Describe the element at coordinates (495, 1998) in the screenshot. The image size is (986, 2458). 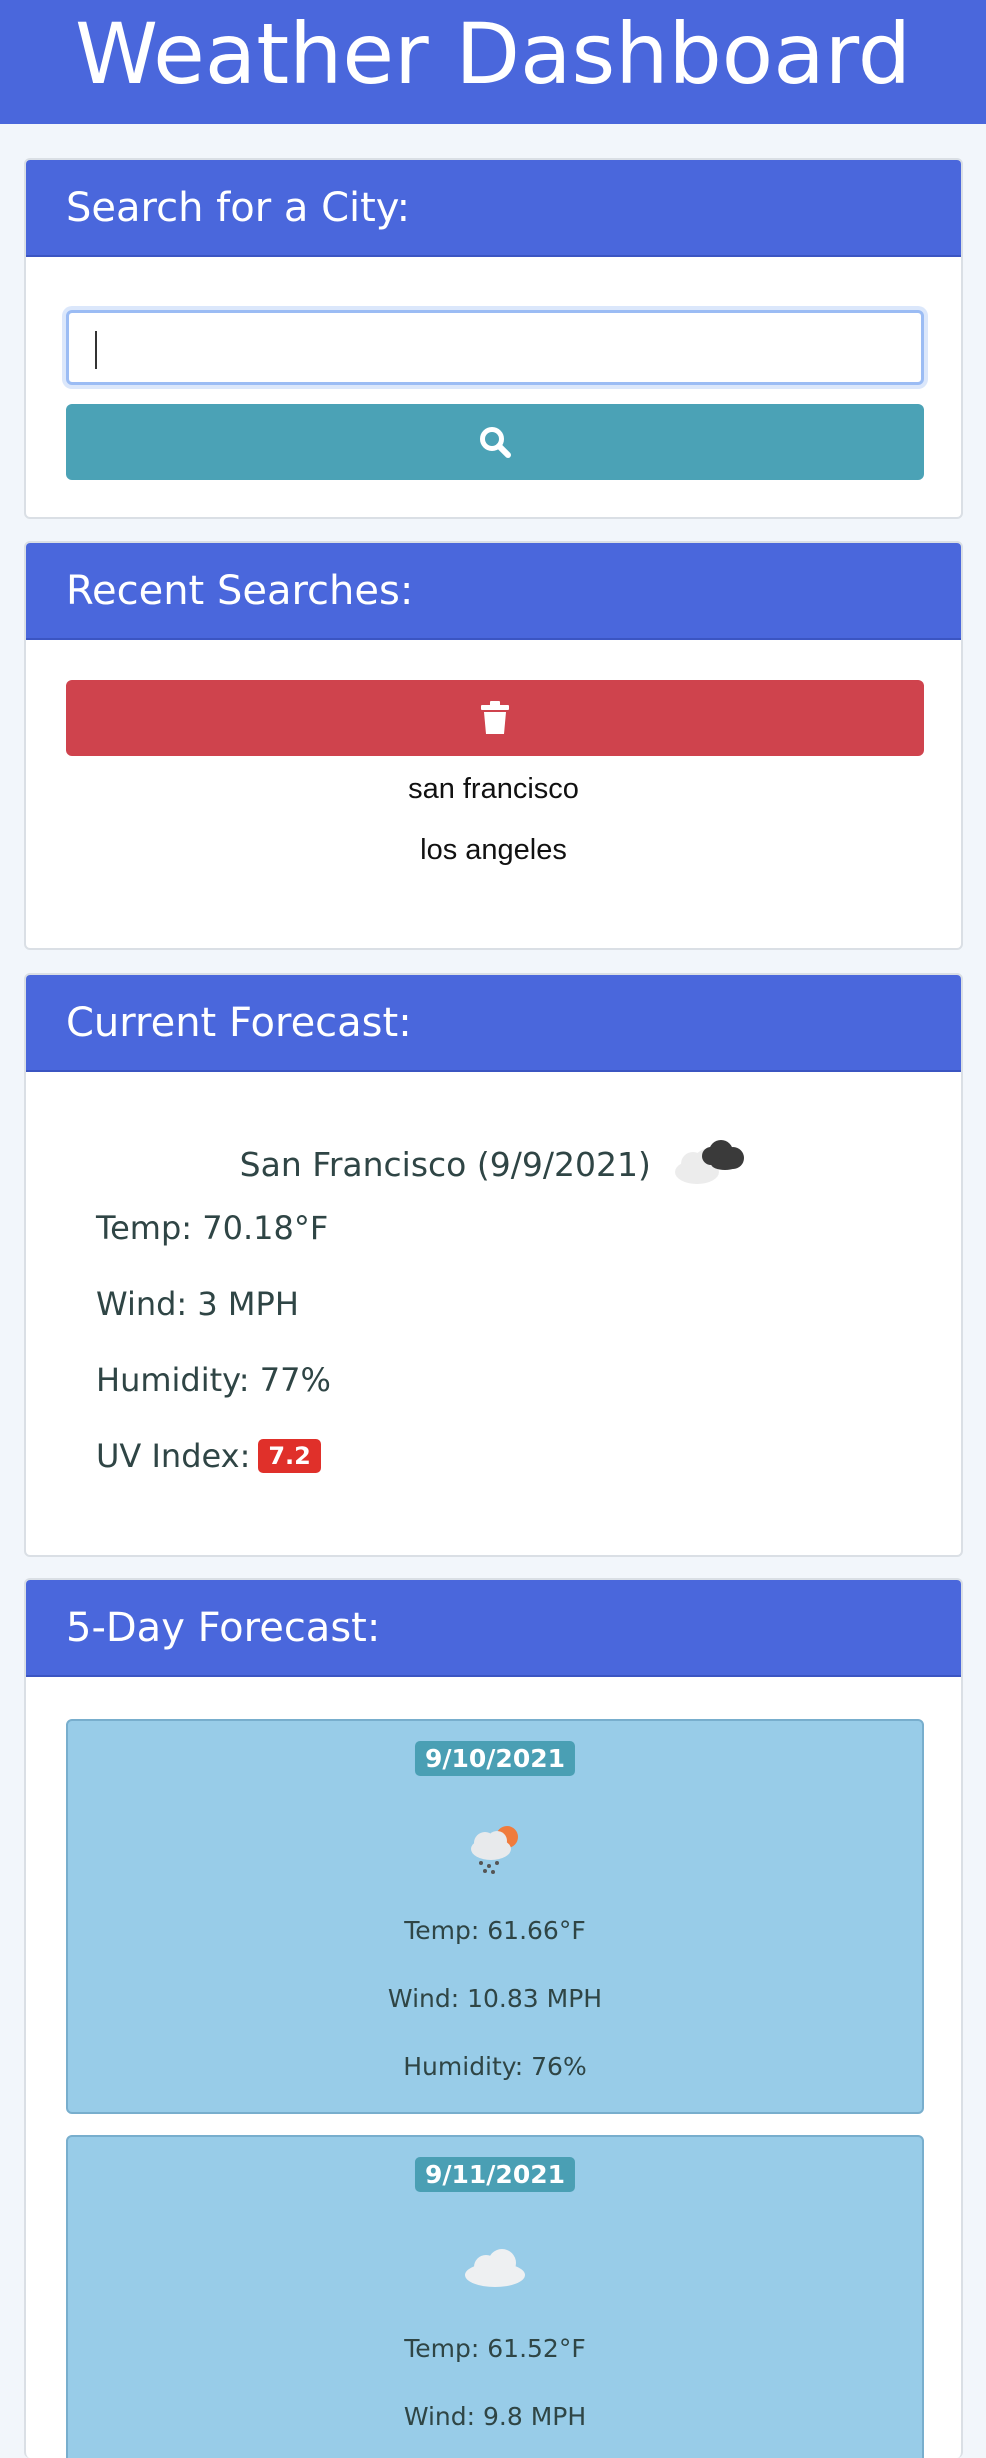
I see `forecast-wind: Wind: 10.83 MPH` at that location.